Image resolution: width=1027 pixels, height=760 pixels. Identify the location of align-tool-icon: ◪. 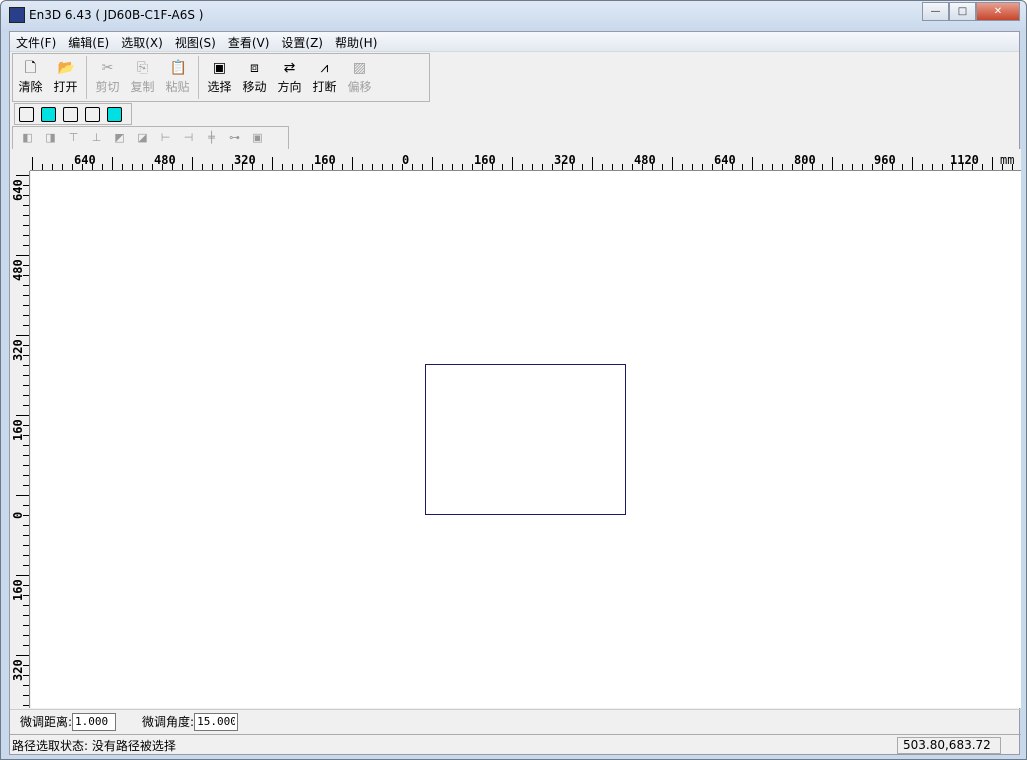
(142, 138).